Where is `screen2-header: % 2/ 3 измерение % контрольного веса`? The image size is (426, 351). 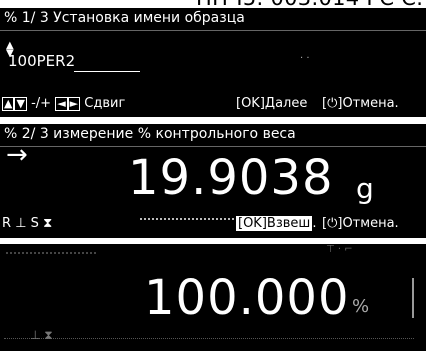 screen2-header: % 2/ 3 измерение % контрольного веса is located at coordinates (150, 134).